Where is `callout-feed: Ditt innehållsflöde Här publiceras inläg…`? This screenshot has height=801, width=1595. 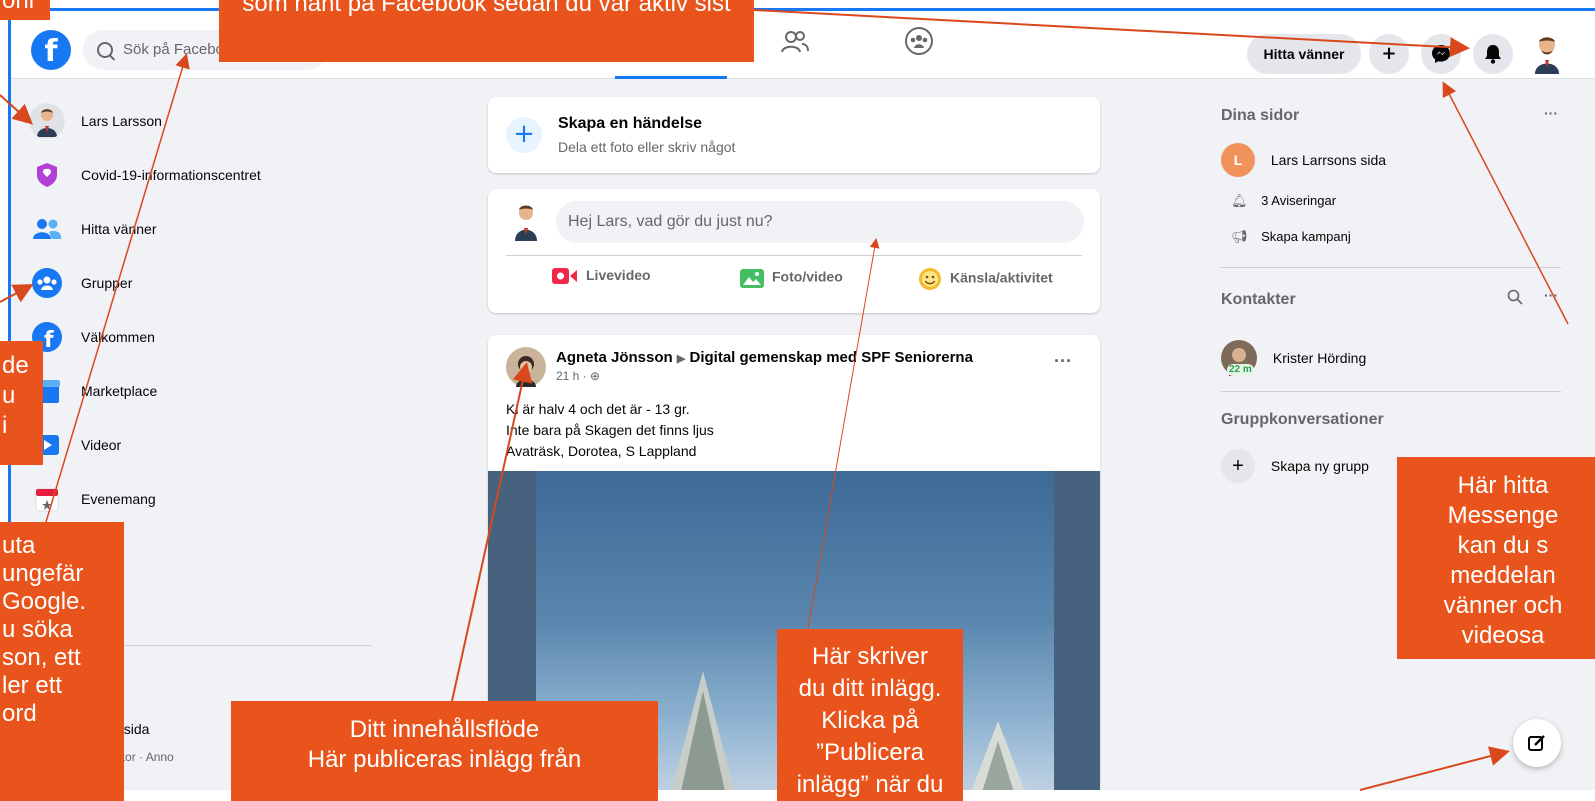 callout-feed: Ditt innehållsflöde Här publiceras inläg… is located at coordinates (444, 751).